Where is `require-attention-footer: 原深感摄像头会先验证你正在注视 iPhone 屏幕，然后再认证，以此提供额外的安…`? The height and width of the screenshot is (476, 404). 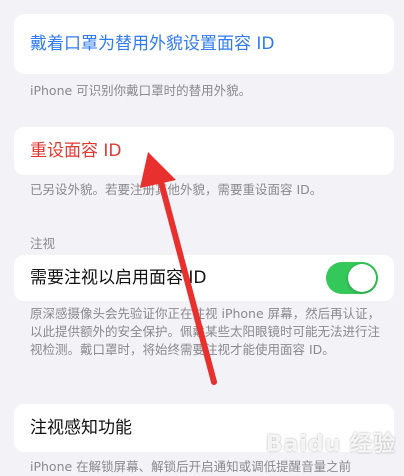
require-attention-footer: 原深感摄像头会先验证你正在注视 iPhone 屏幕，然后再认证，以此提供额外的安… is located at coordinates (205, 331).